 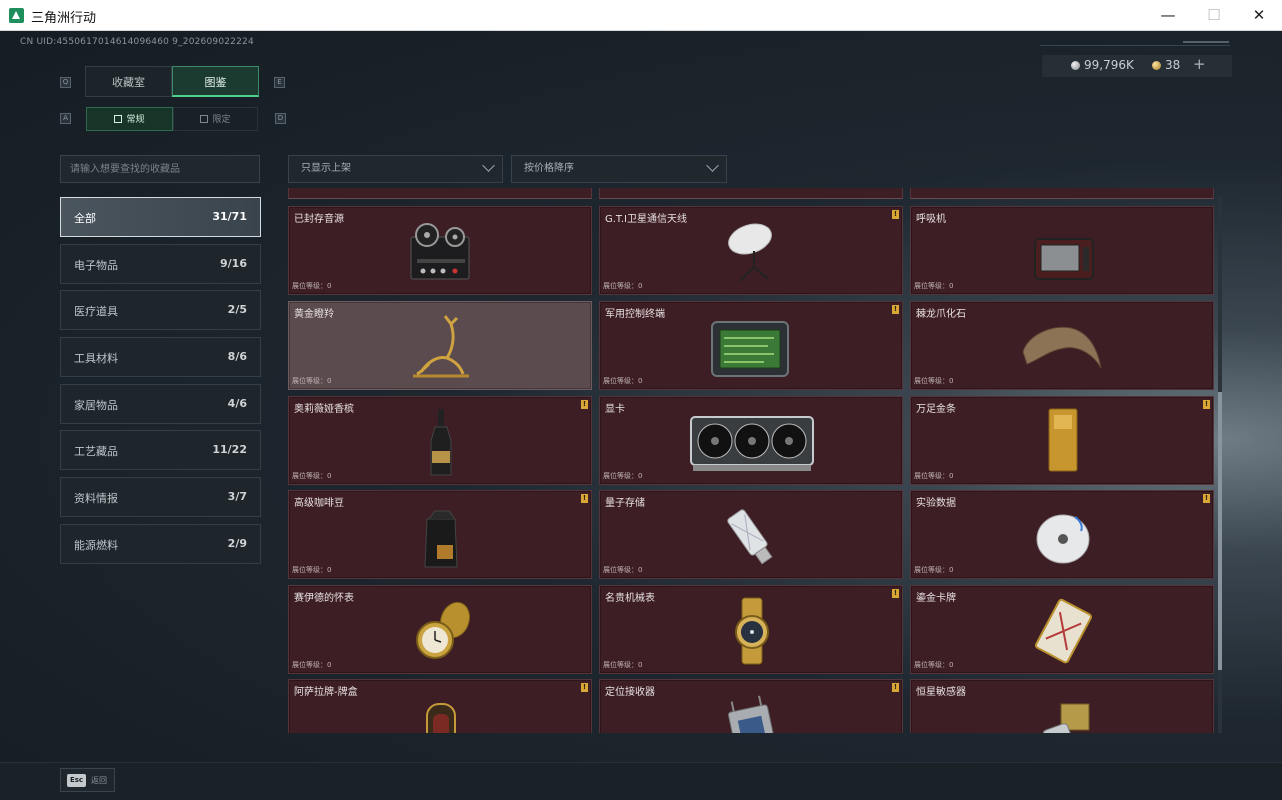 What do you see at coordinates (635, 314) in the screenshot?
I see `item-name: 军用控制终端` at bounding box center [635, 314].